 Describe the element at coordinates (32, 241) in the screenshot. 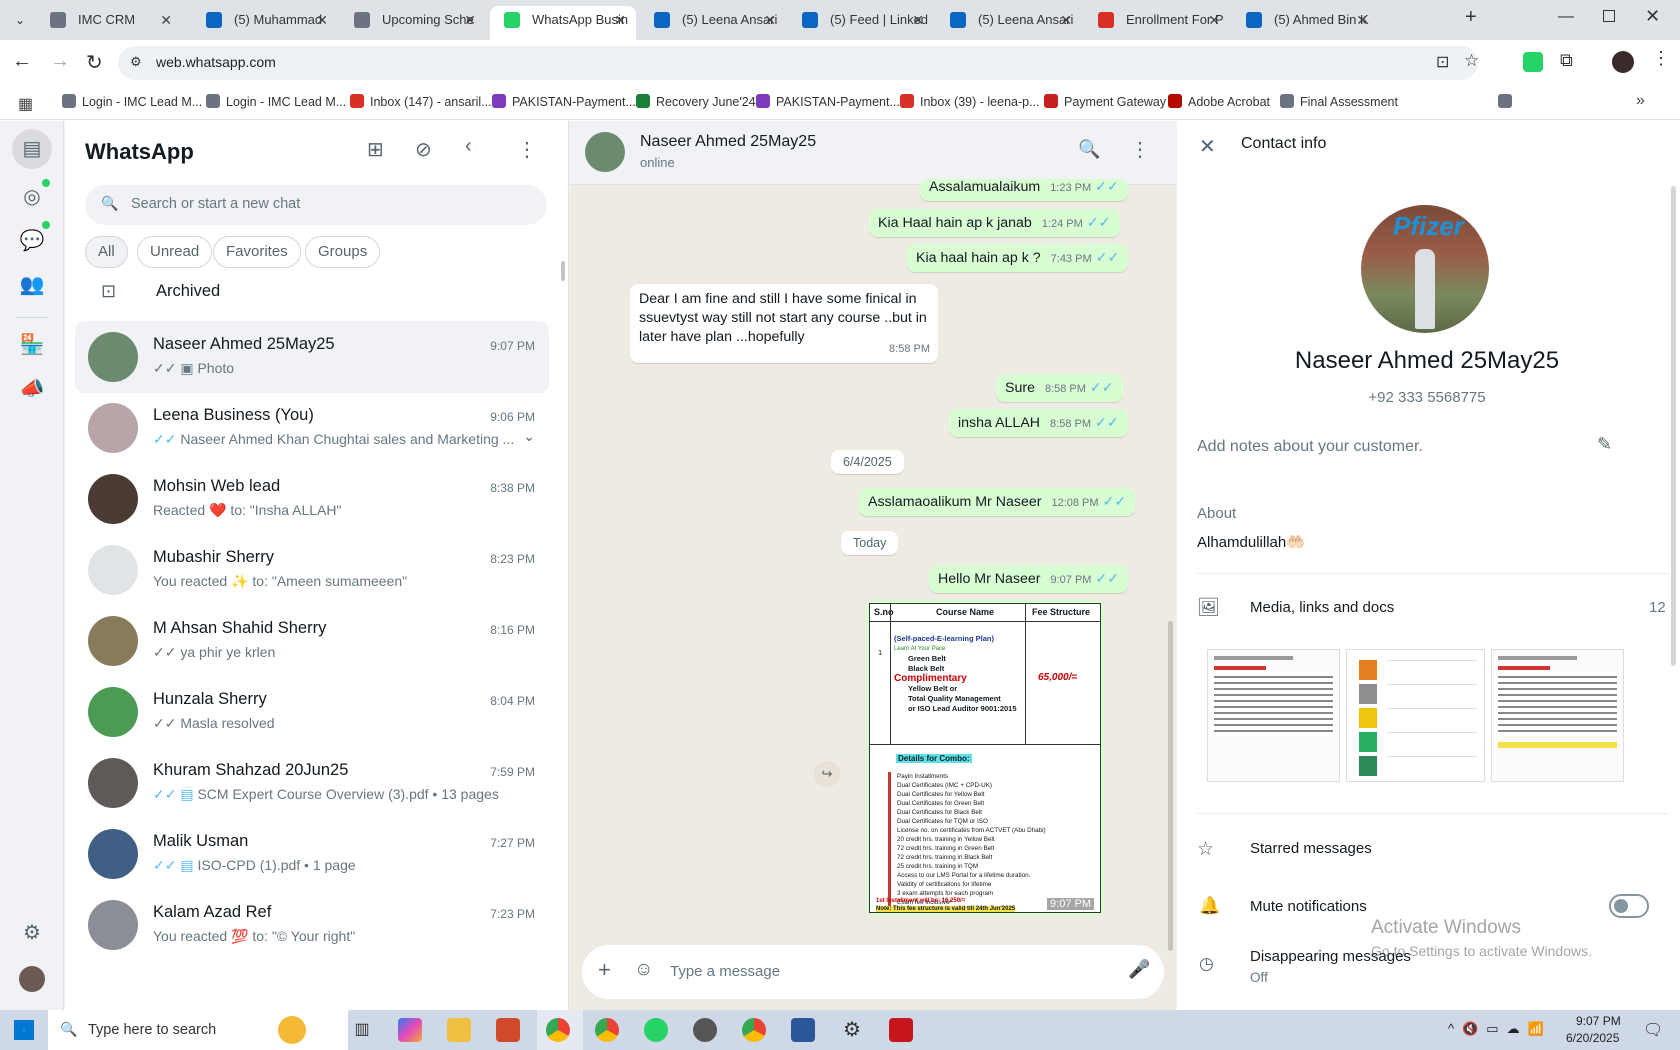

I see `channels-icon: 💬` at that location.